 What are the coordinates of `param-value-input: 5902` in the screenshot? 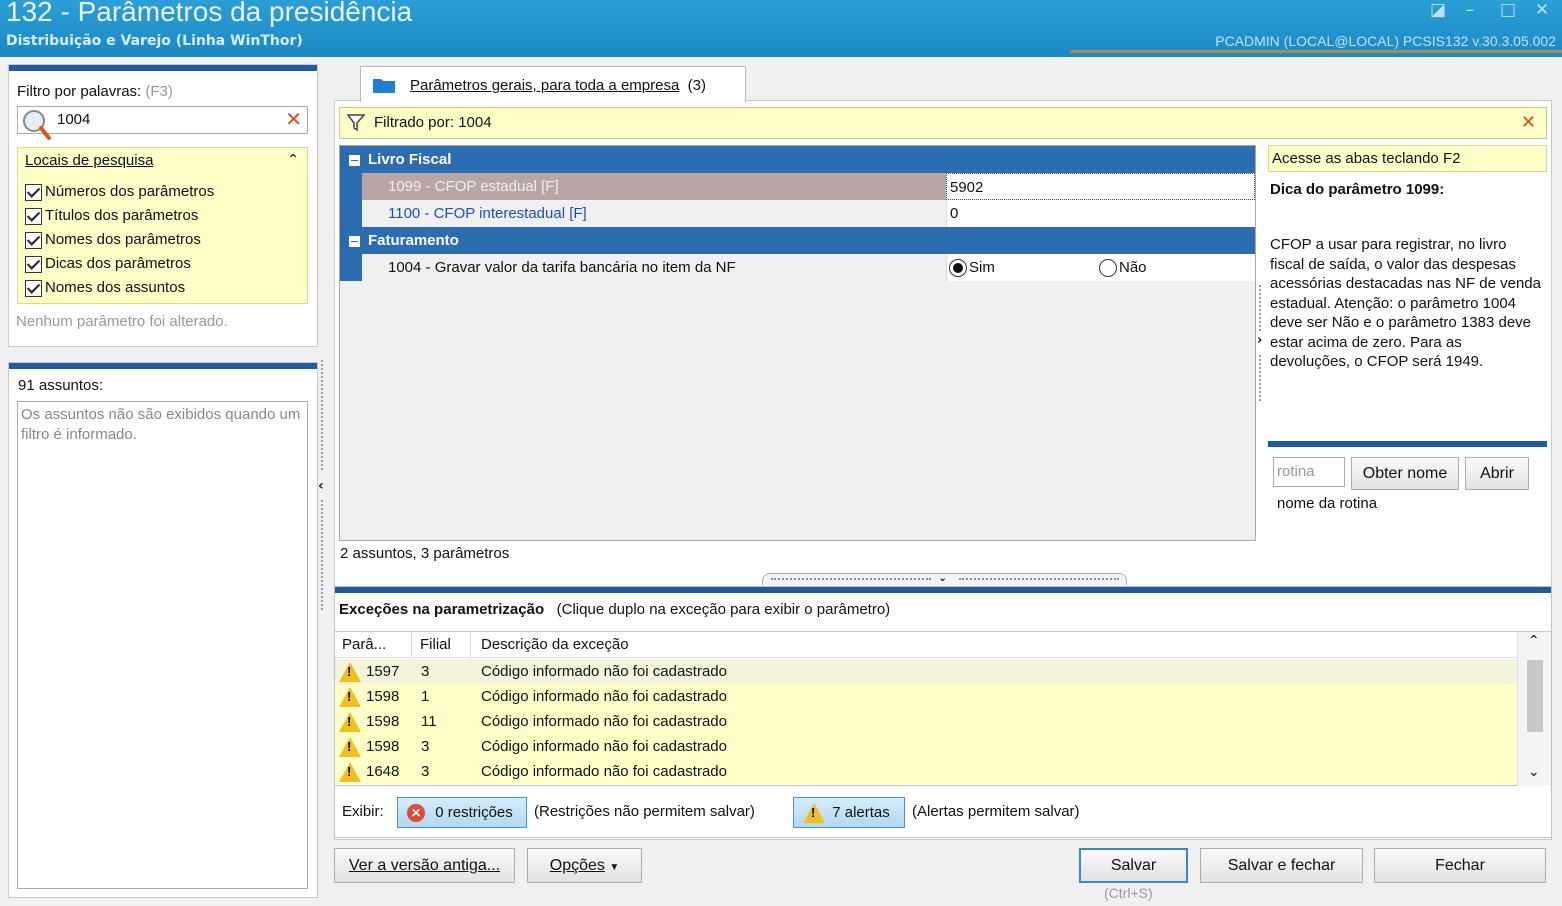 It's located at (1100, 186).